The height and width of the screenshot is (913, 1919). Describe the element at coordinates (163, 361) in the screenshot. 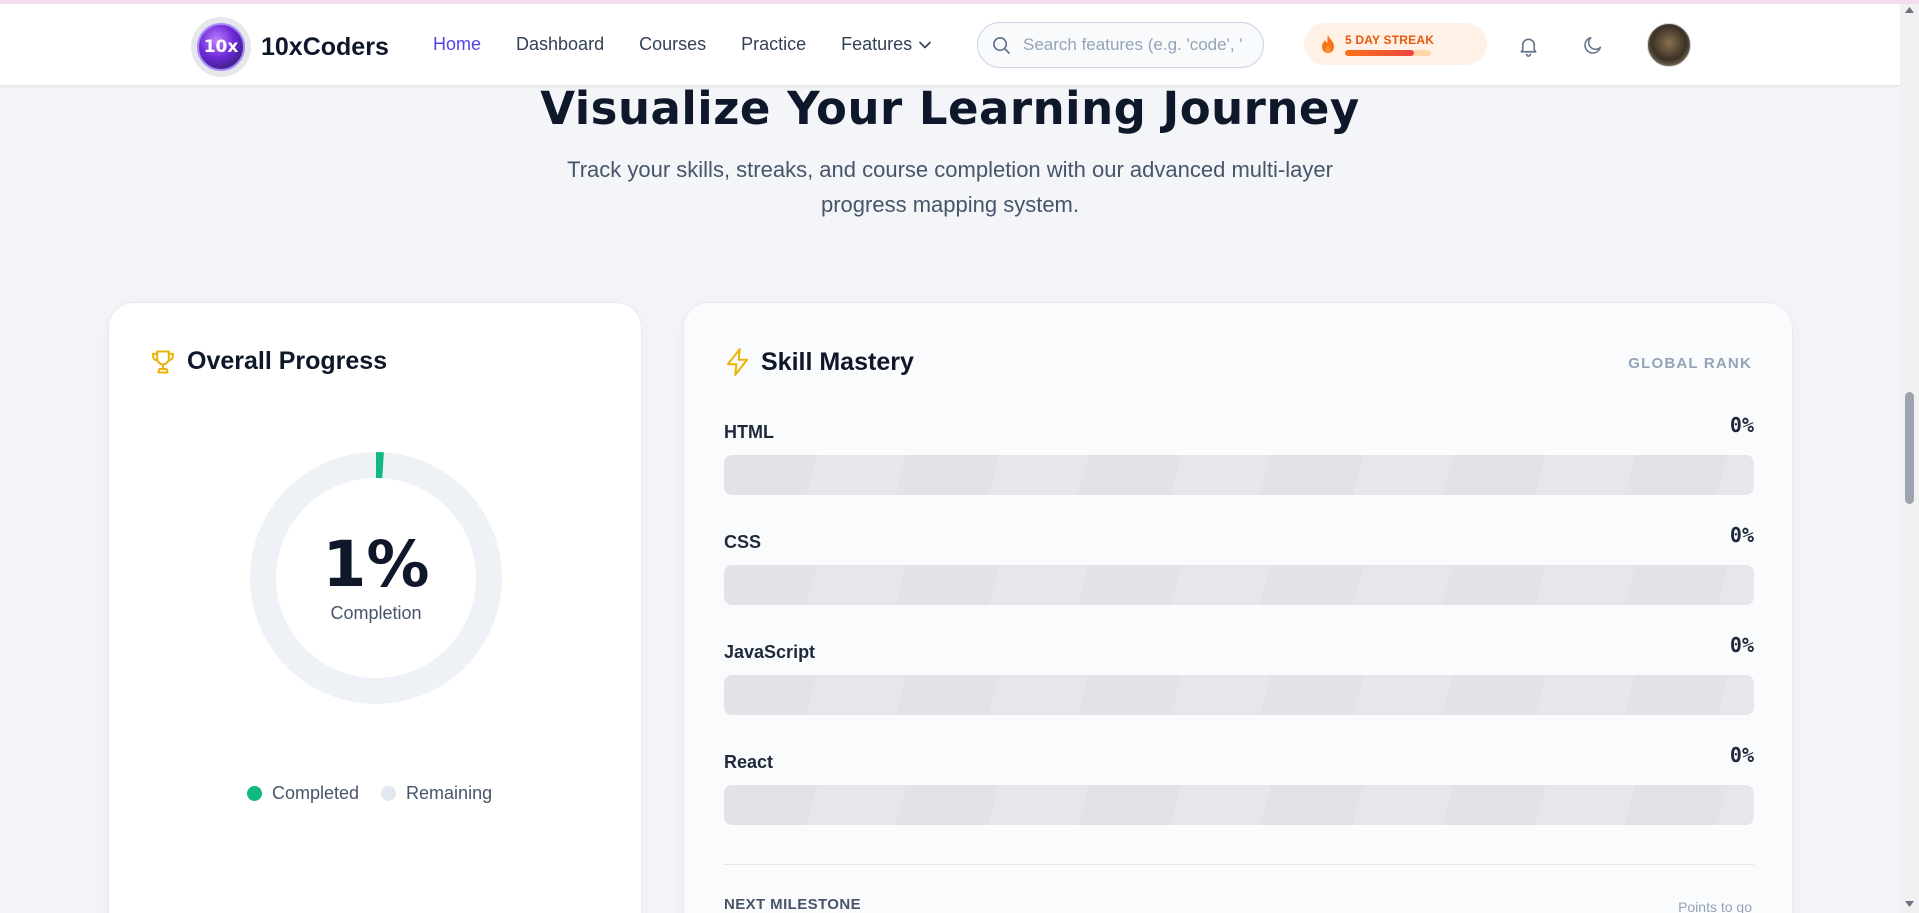

I see `trophy-icon` at that location.